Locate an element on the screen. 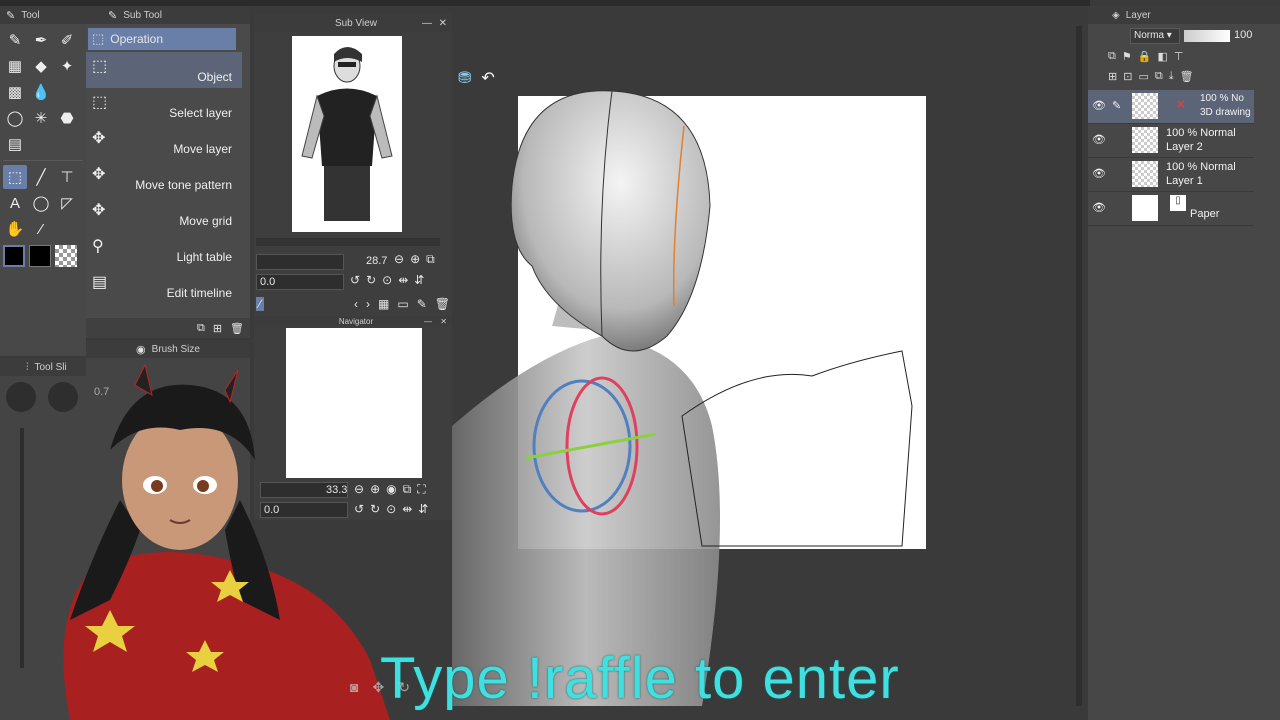 The image size is (1280, 720). fill-icon: ▦ is located at coordinates (15, 66).